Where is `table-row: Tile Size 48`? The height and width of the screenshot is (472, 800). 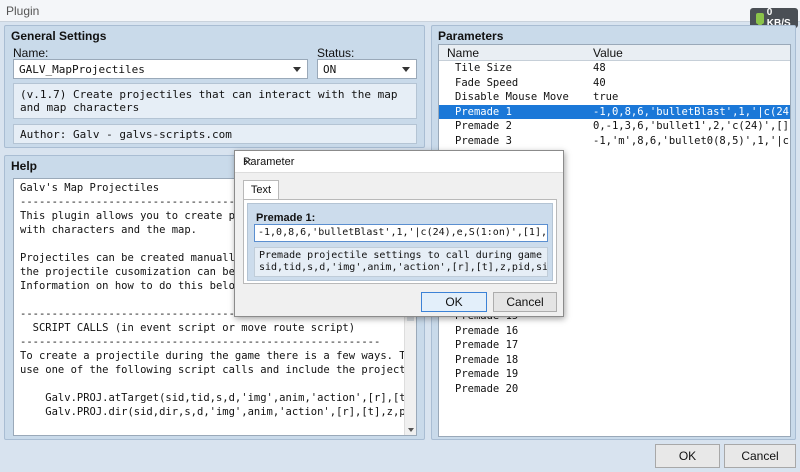 table-row: Tile Size 48 is located at coordinates (614, 68).